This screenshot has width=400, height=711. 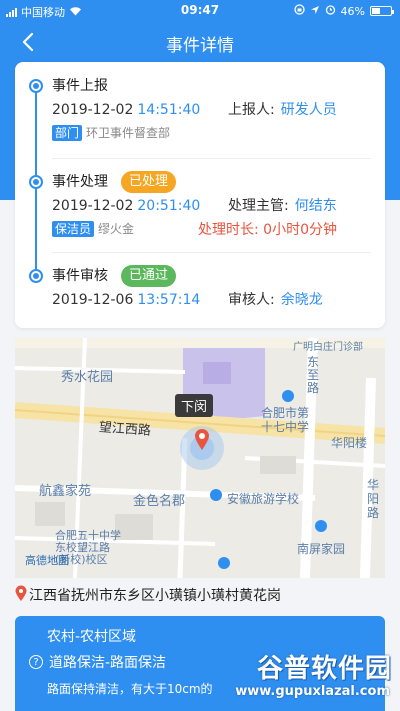 What do you see at coordinates (200, 11) in the screenshot?
I see `status-bar: 中国移动 09:47 46%` at bounding box center [200, 11].